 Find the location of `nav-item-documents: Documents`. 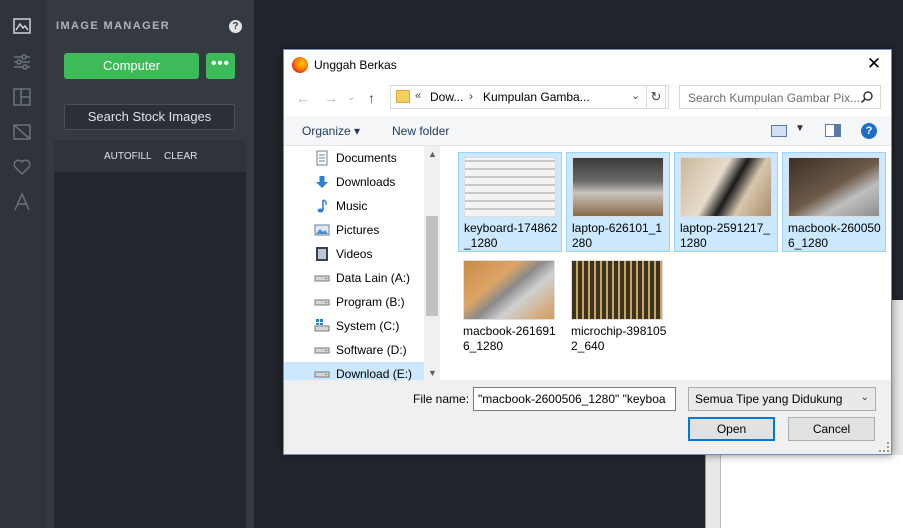

nav-item-documents: Documents is located at coordinates (369, 158).